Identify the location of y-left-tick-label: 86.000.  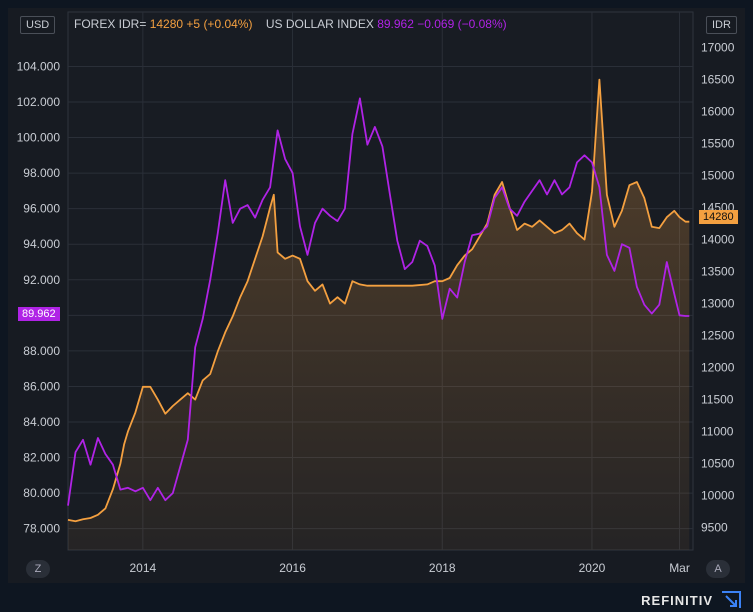
(41, 386).